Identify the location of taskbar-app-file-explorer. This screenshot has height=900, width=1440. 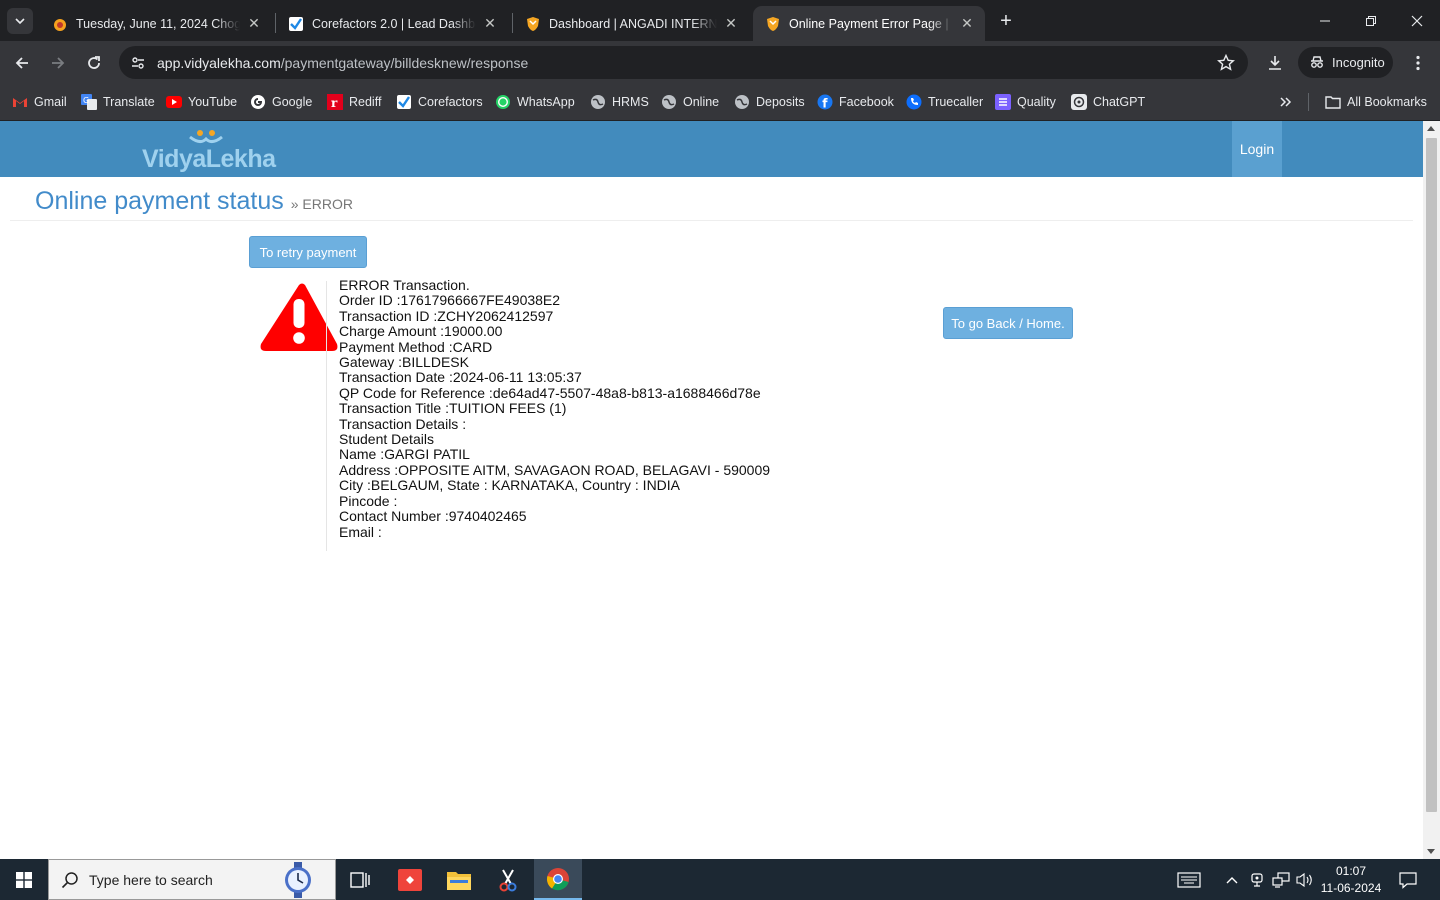
(459, 879).